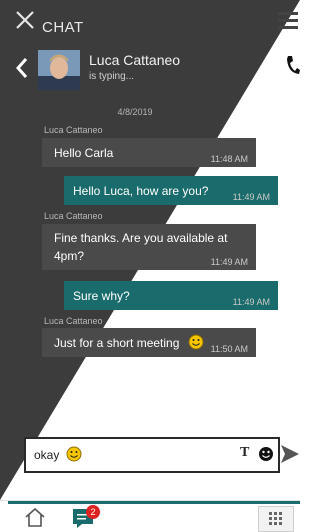  I want to click on message-text-line: Fine thanks. Are you available at, so click(141, 238).